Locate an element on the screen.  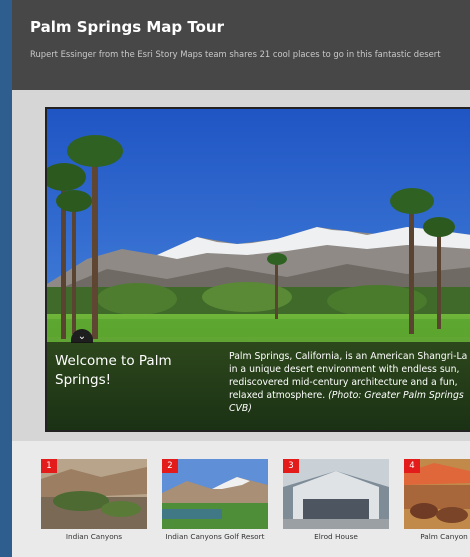
thumbnail-number: 3 is located at coordinates (291, 466).